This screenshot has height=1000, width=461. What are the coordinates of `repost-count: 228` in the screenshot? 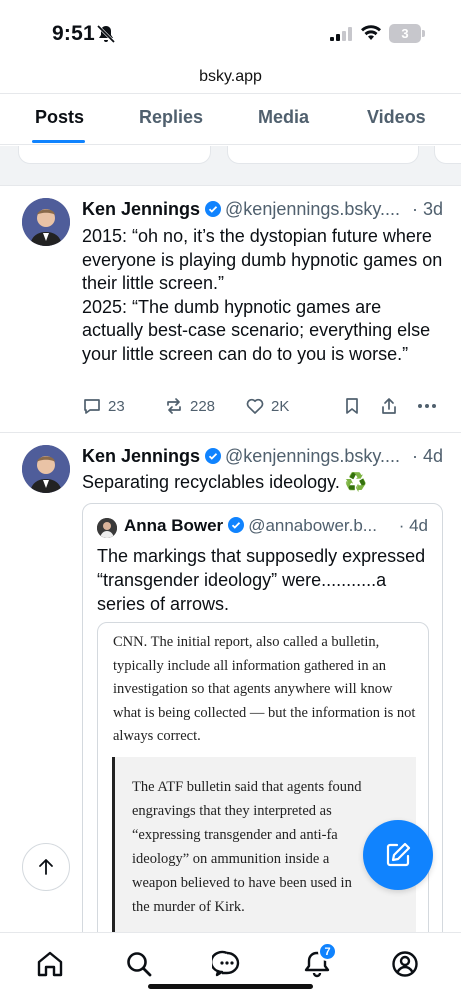 It's located at (203, 406).